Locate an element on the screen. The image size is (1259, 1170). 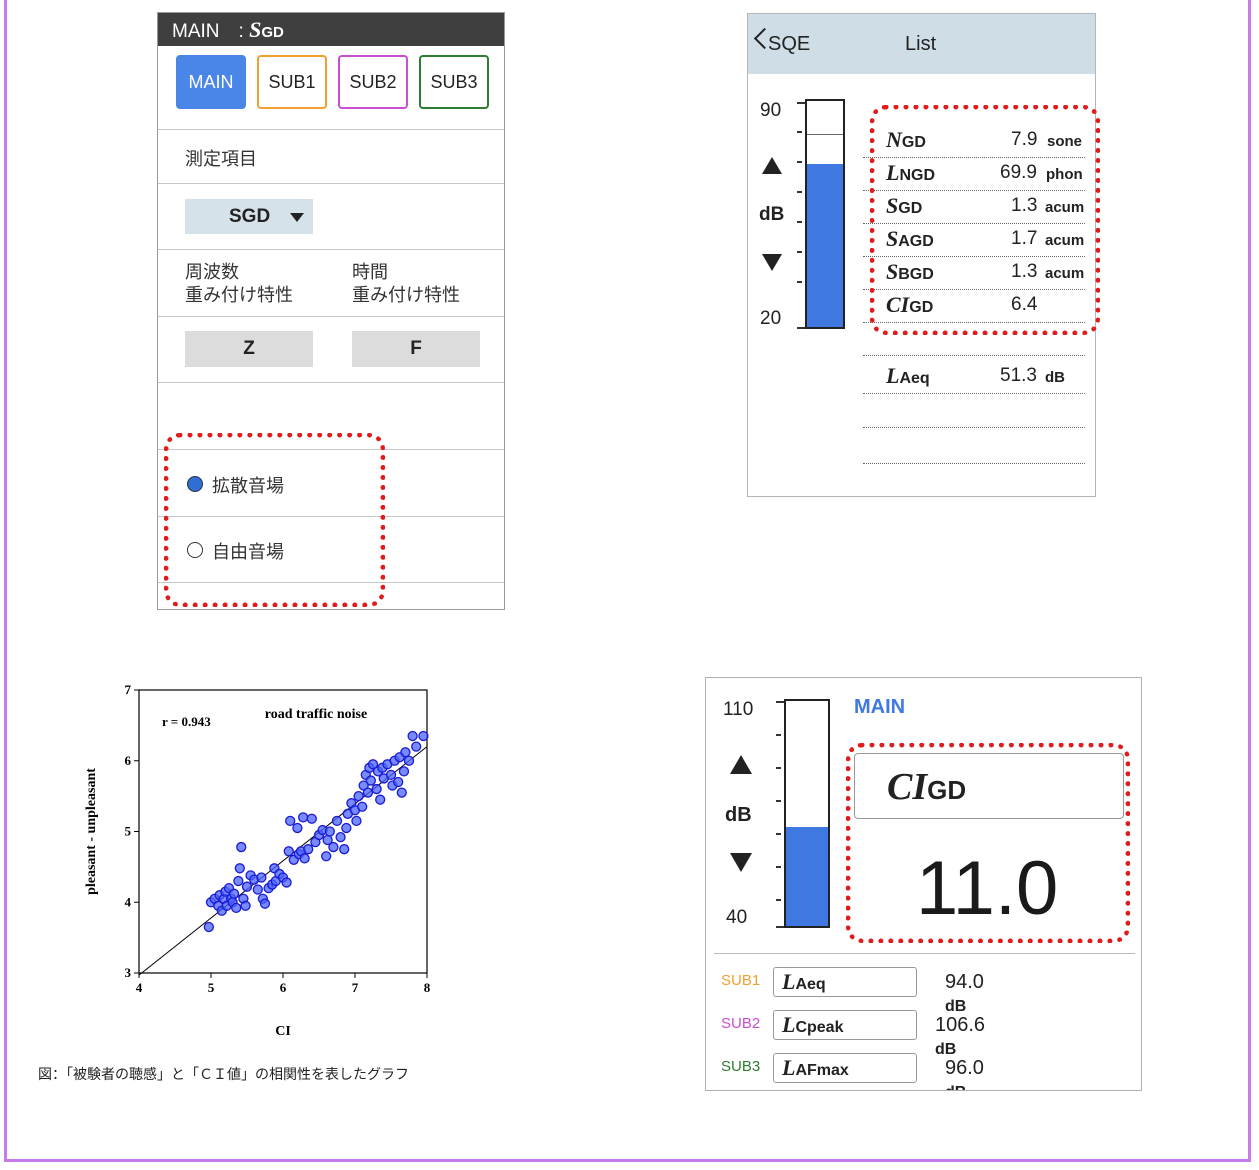
sub1-value: 94.0 dB is located at coordinates (964, 994).